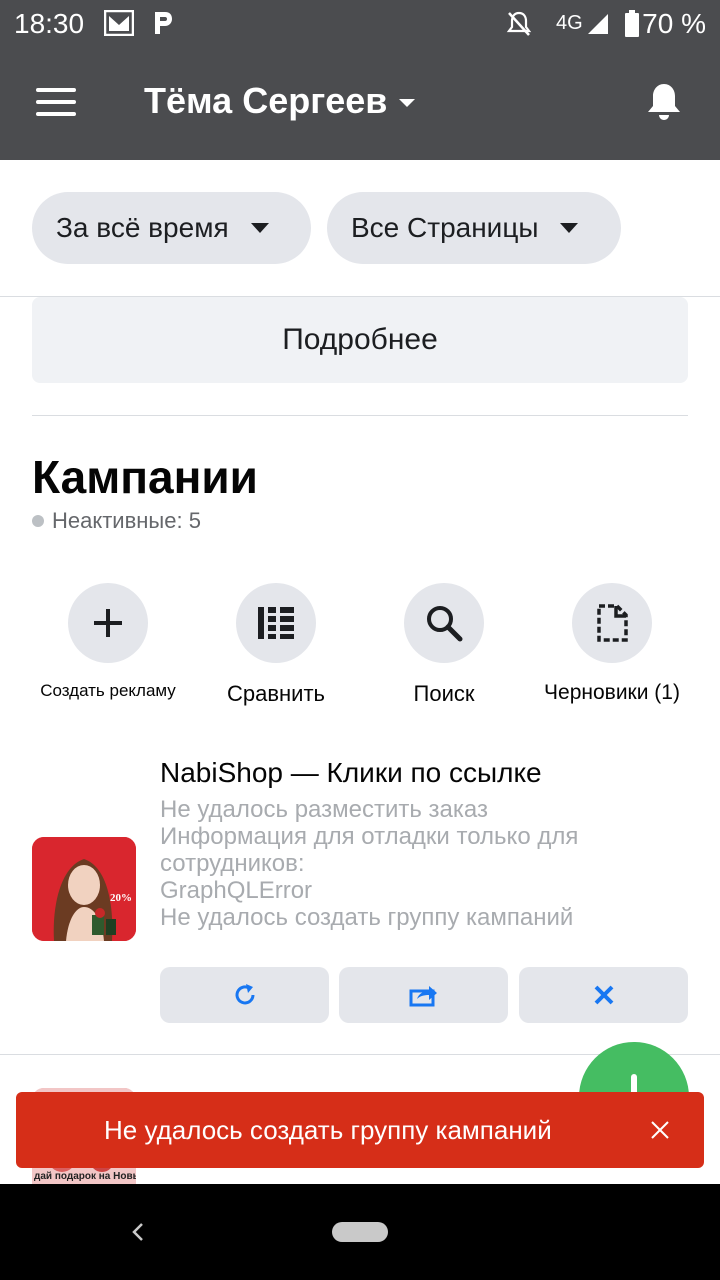 Image resolution: width=720 pixels, height=1280 pixels. Describe the element at coordinates (369, 836) in the screenshot. I see `error-line: Информация для отладки только для` at that location.